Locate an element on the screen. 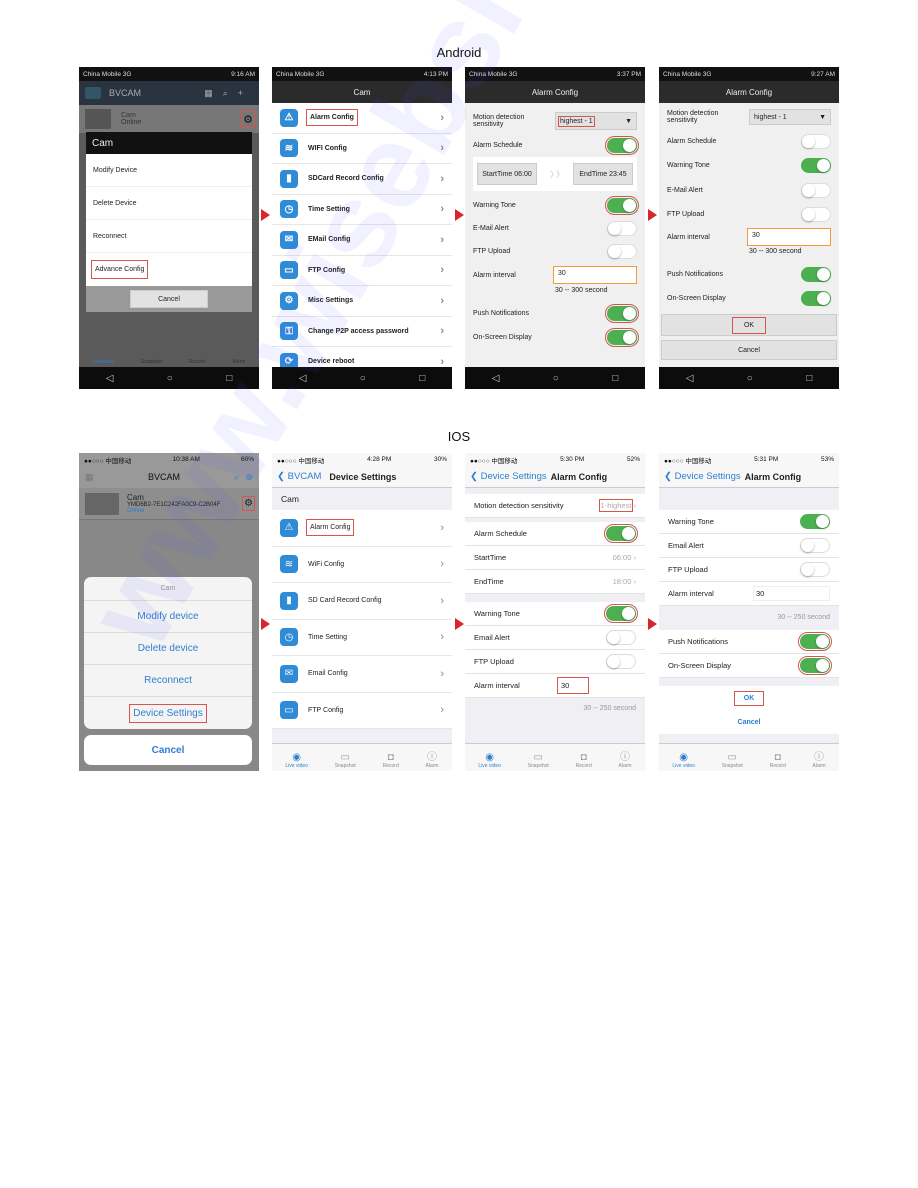 This screenshot has height=1188, width=918. battery: 30% is located at coordinates (440, 459).